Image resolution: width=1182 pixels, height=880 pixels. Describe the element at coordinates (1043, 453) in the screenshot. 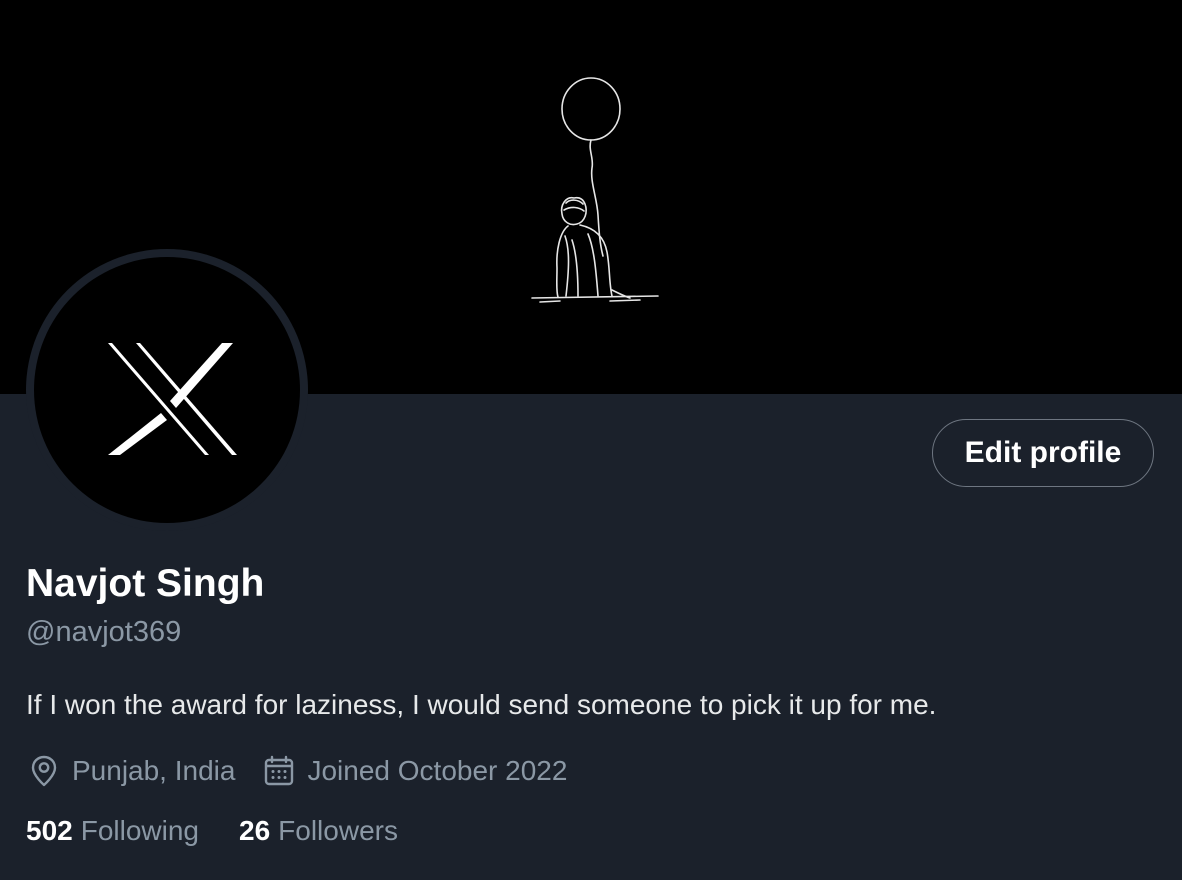

I see `edit-profile-button: Edit profile` at that location.